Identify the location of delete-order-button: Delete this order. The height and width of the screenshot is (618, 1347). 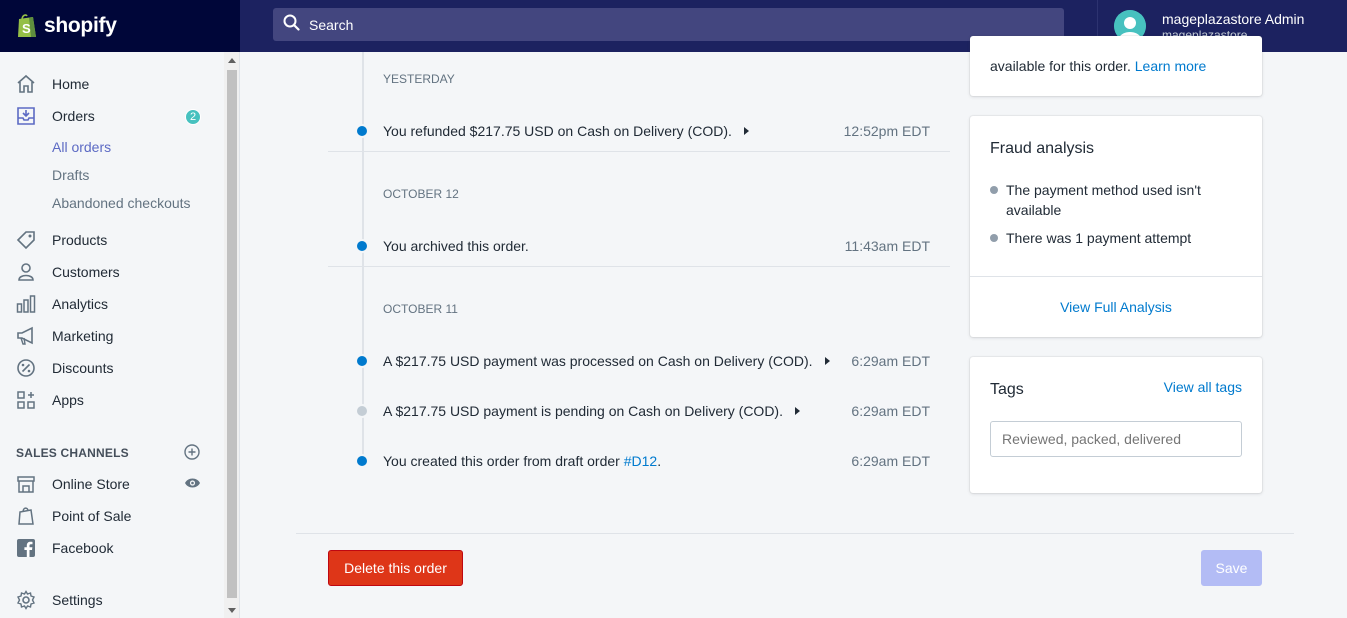
(395, 568).